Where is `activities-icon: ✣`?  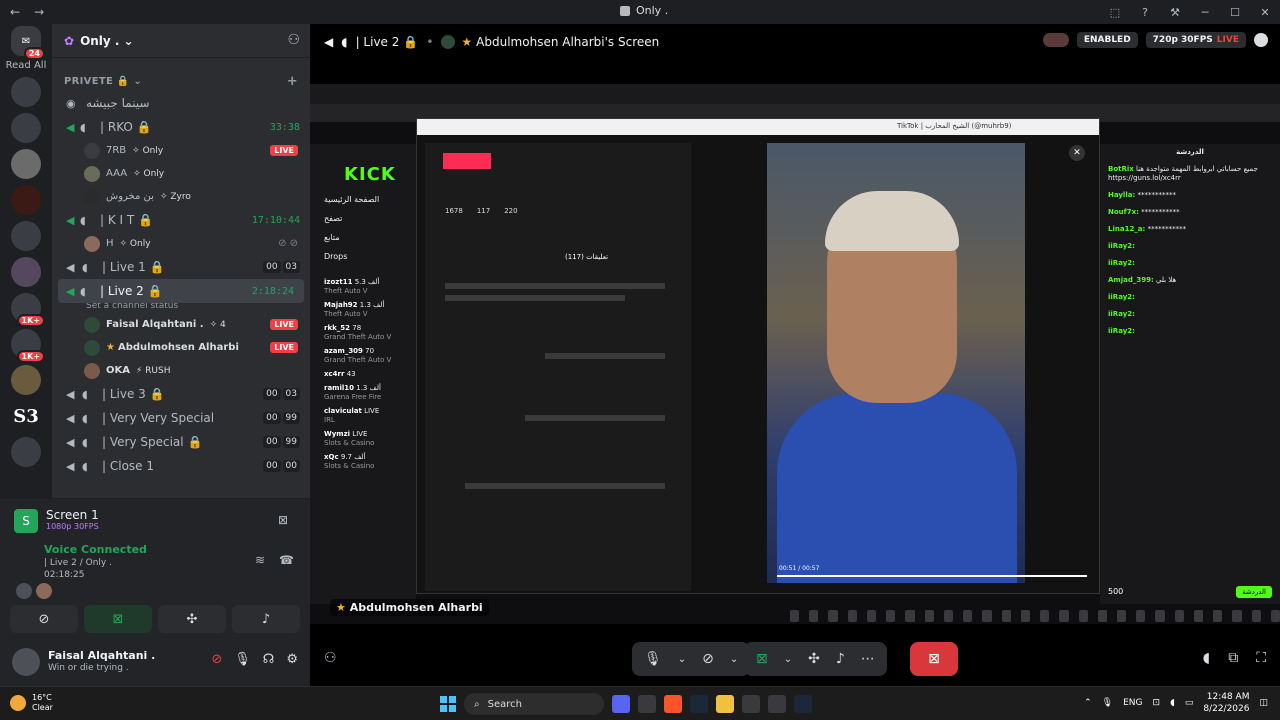
activities-icon: ✣ is located at coordinates (814, 659).